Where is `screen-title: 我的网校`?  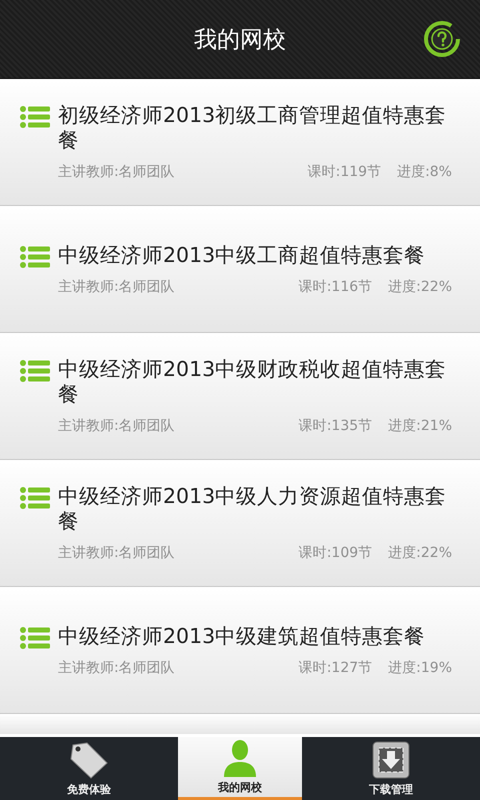
screen-title: 我的网校 is located at coordinates (240, 40).